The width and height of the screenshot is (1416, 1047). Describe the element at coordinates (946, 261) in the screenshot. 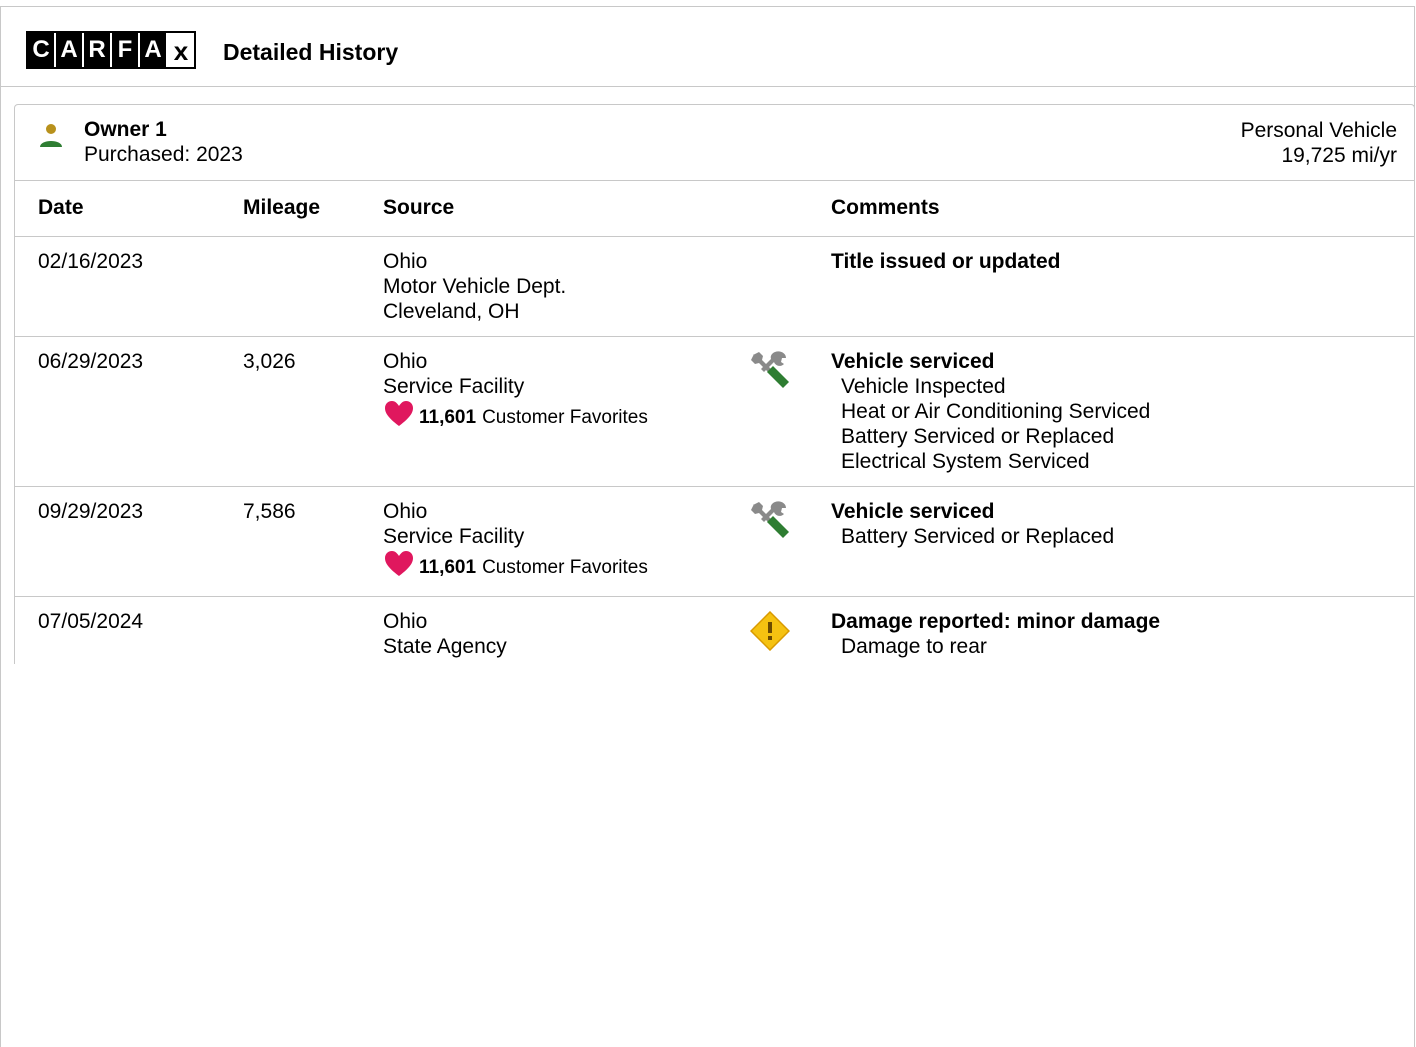

I see `comment-title: Title issued or updated` at that location.